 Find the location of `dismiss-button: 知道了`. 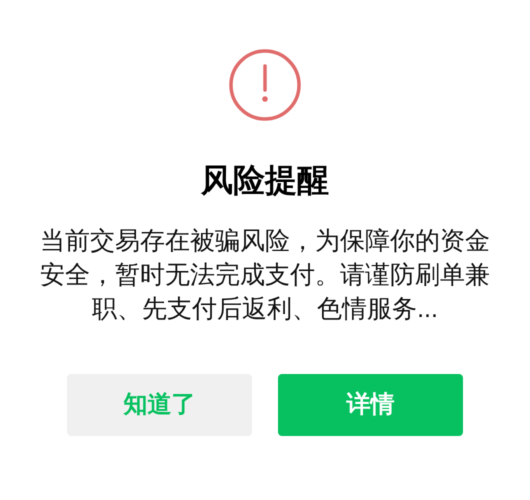

dismiss-button: 知道了 is located at coordinates (159, 405).